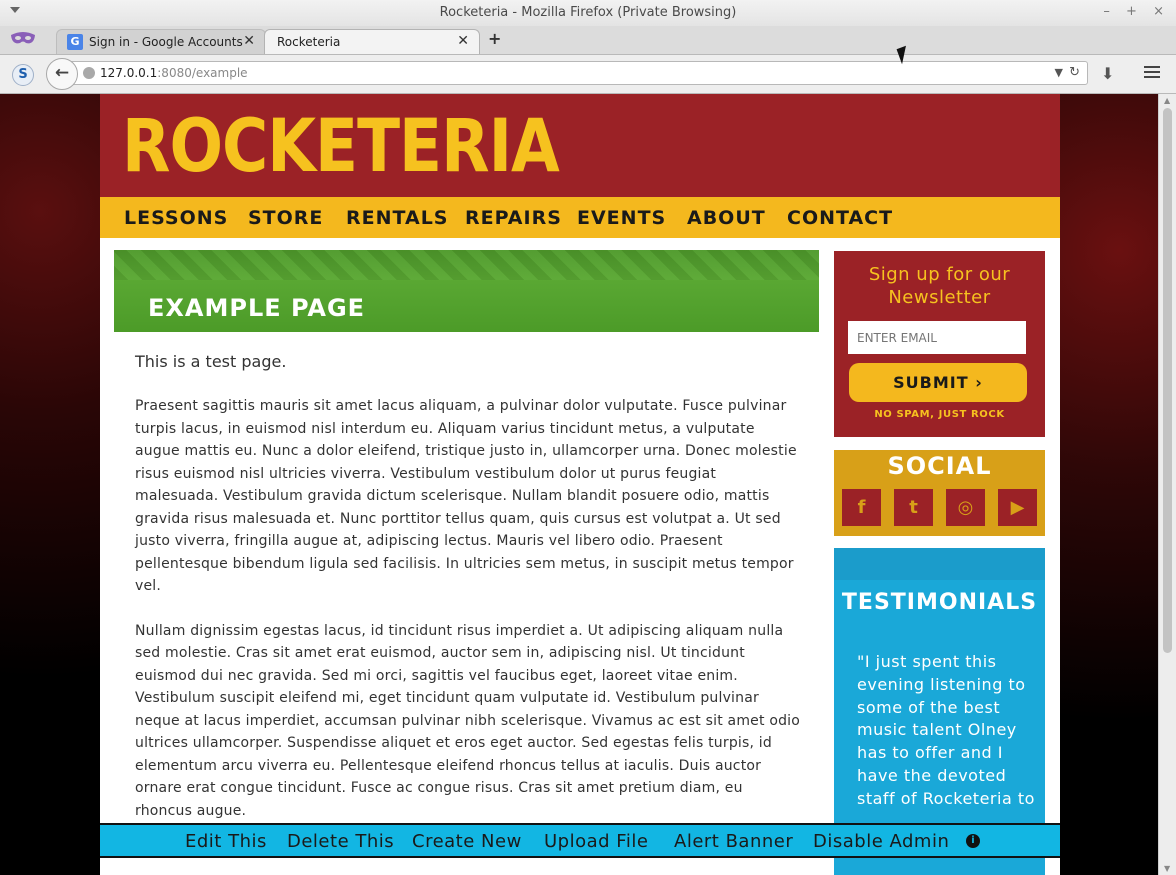 The width and height of the screenshot is (1176, 875). Describe the element at coordinates (467, 841) in the screenshot. I see `create-new-button: Create New` at that location.